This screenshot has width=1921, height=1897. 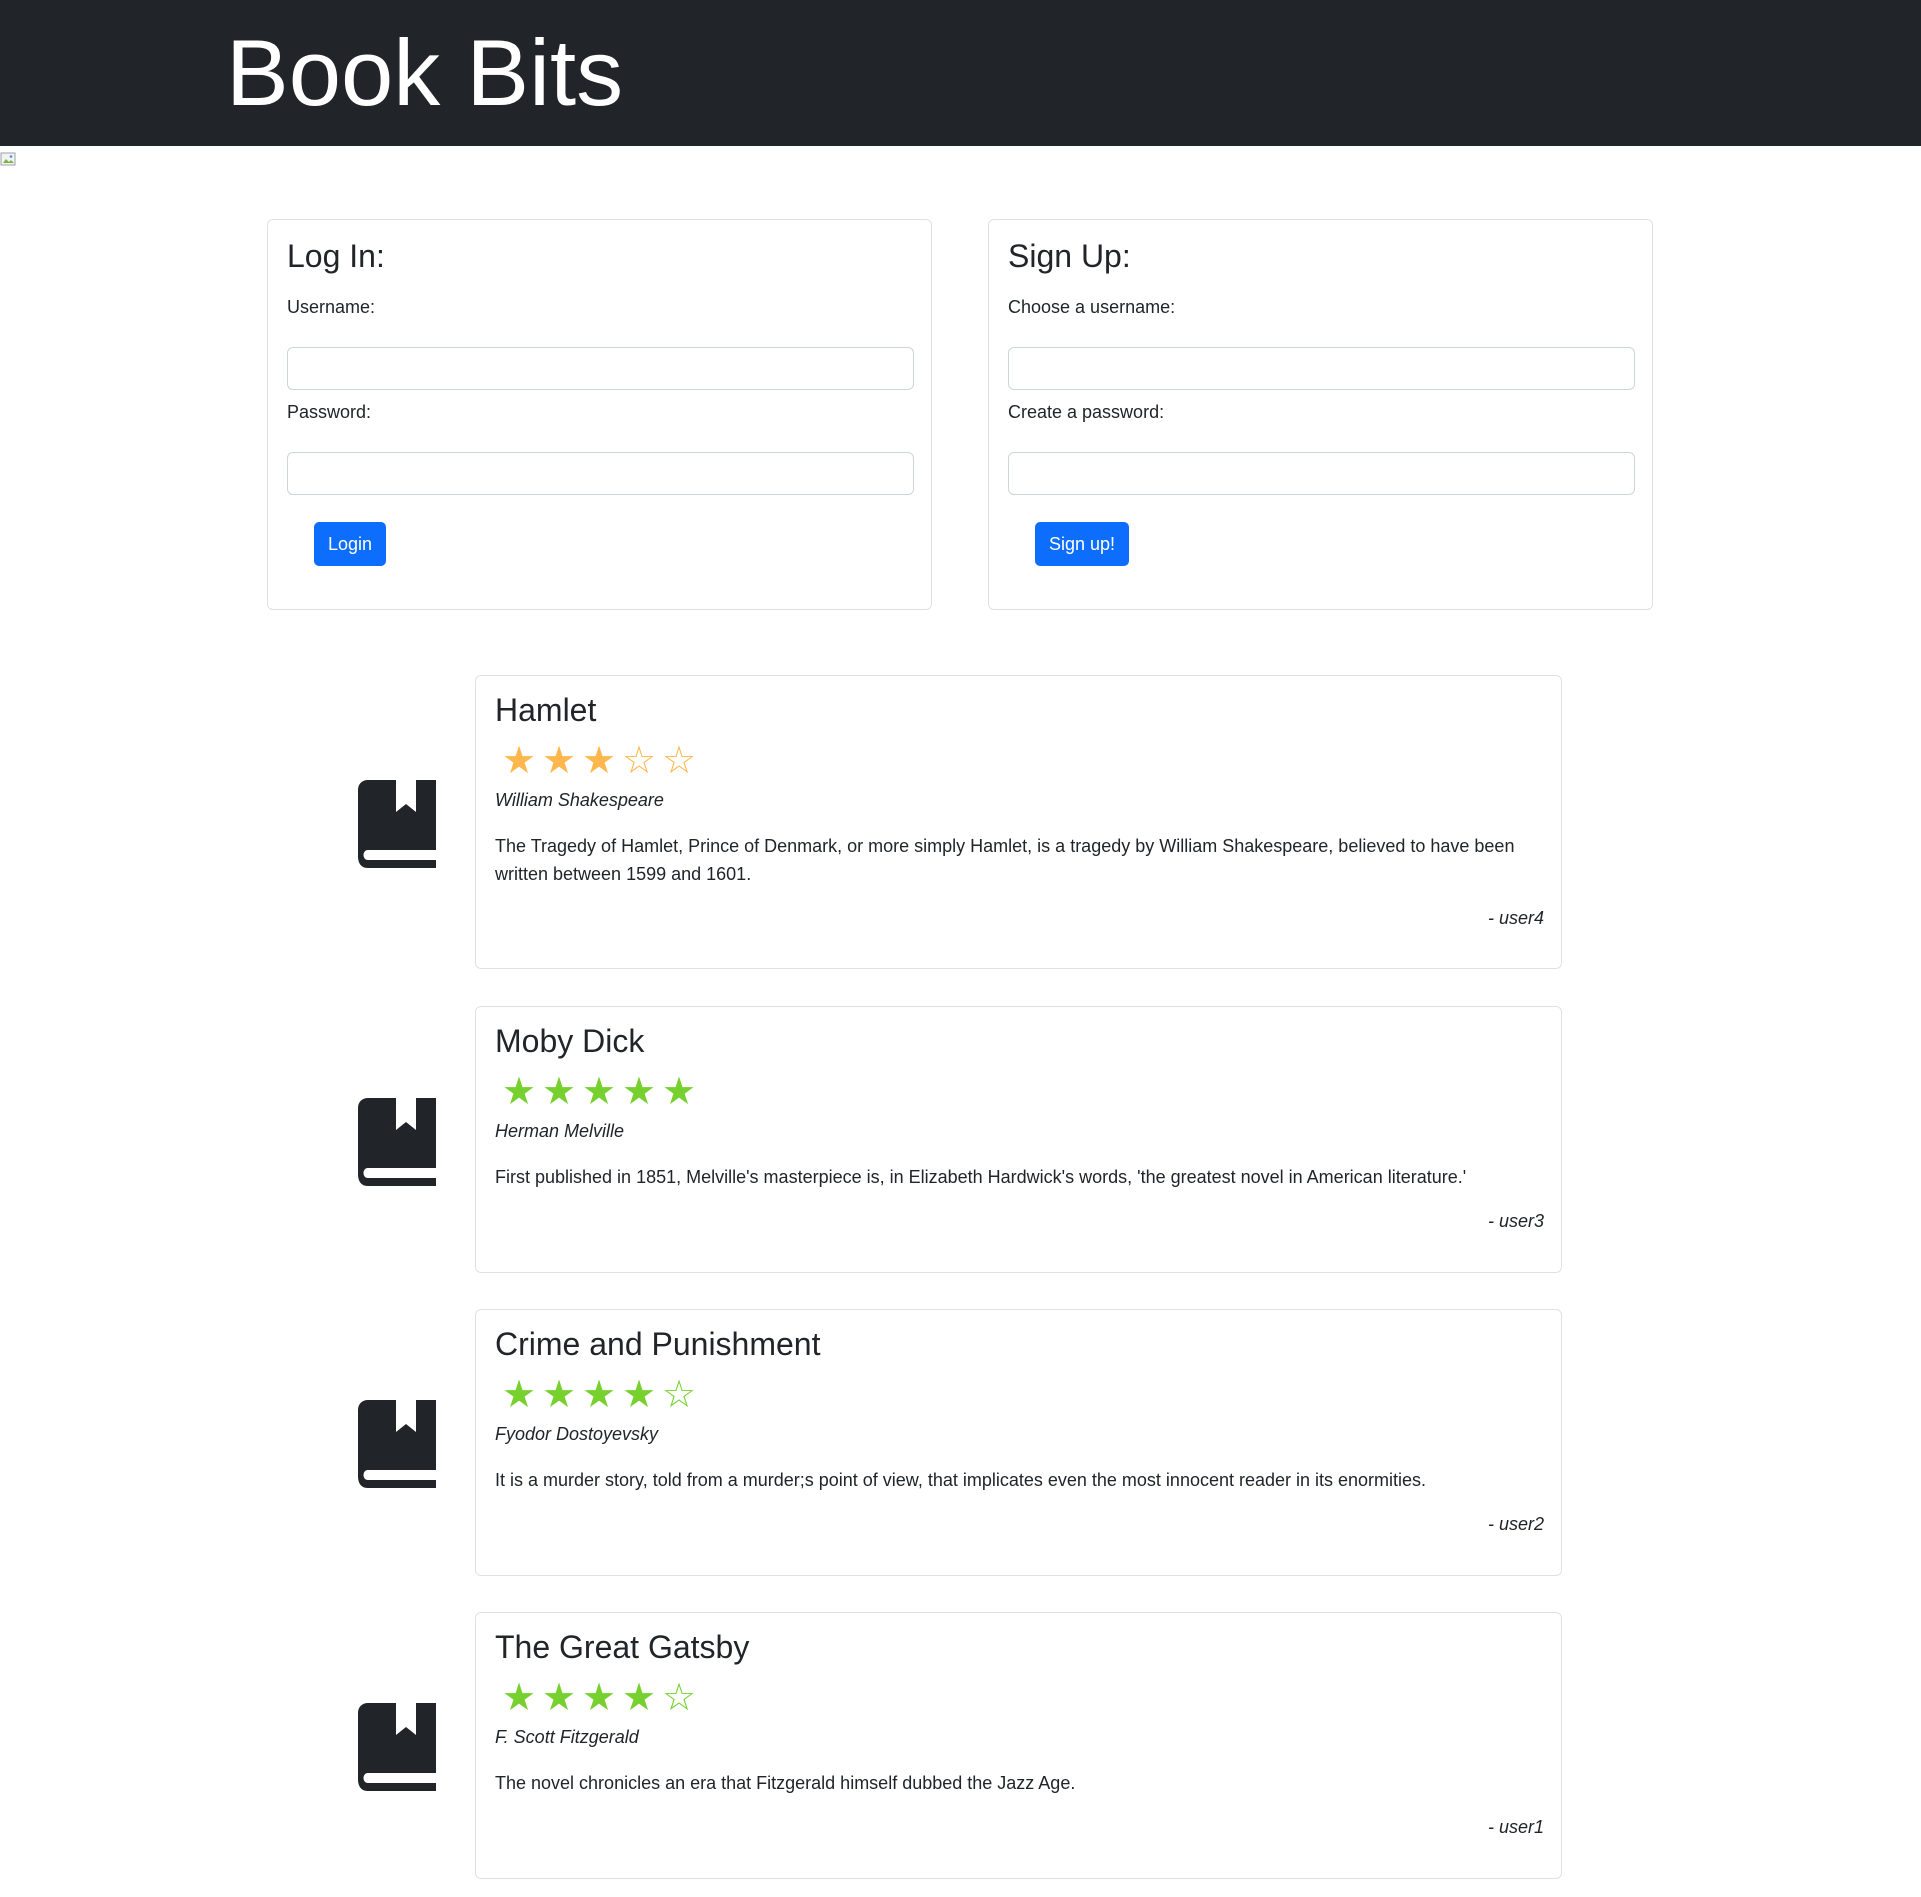 I want to click on review-user: - user2, so click(x=1515, y=1524).